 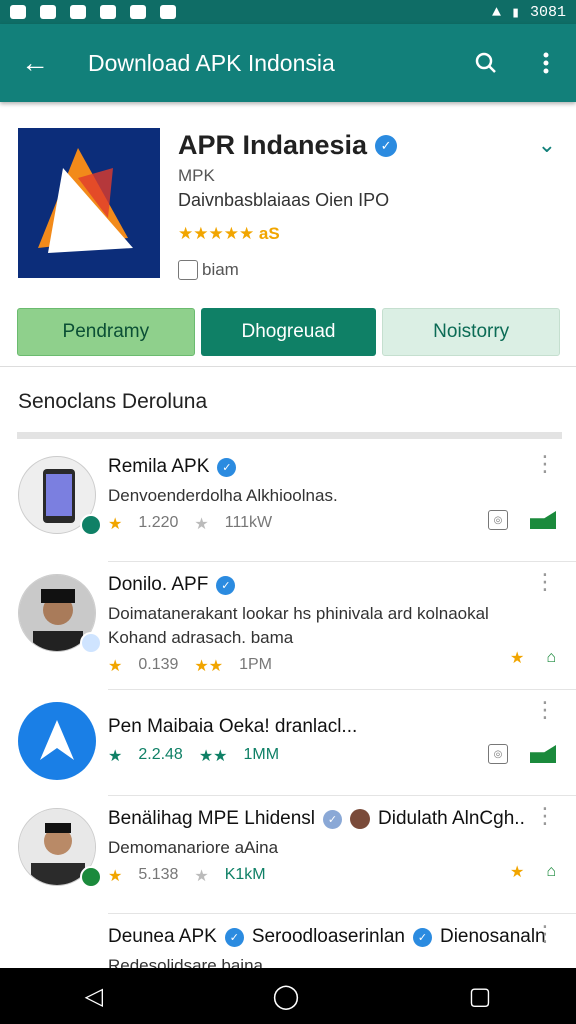 What do you see at coordinates (93, 12) in the screenshot?
I see `status-icons` at bounding box center [93, 12].